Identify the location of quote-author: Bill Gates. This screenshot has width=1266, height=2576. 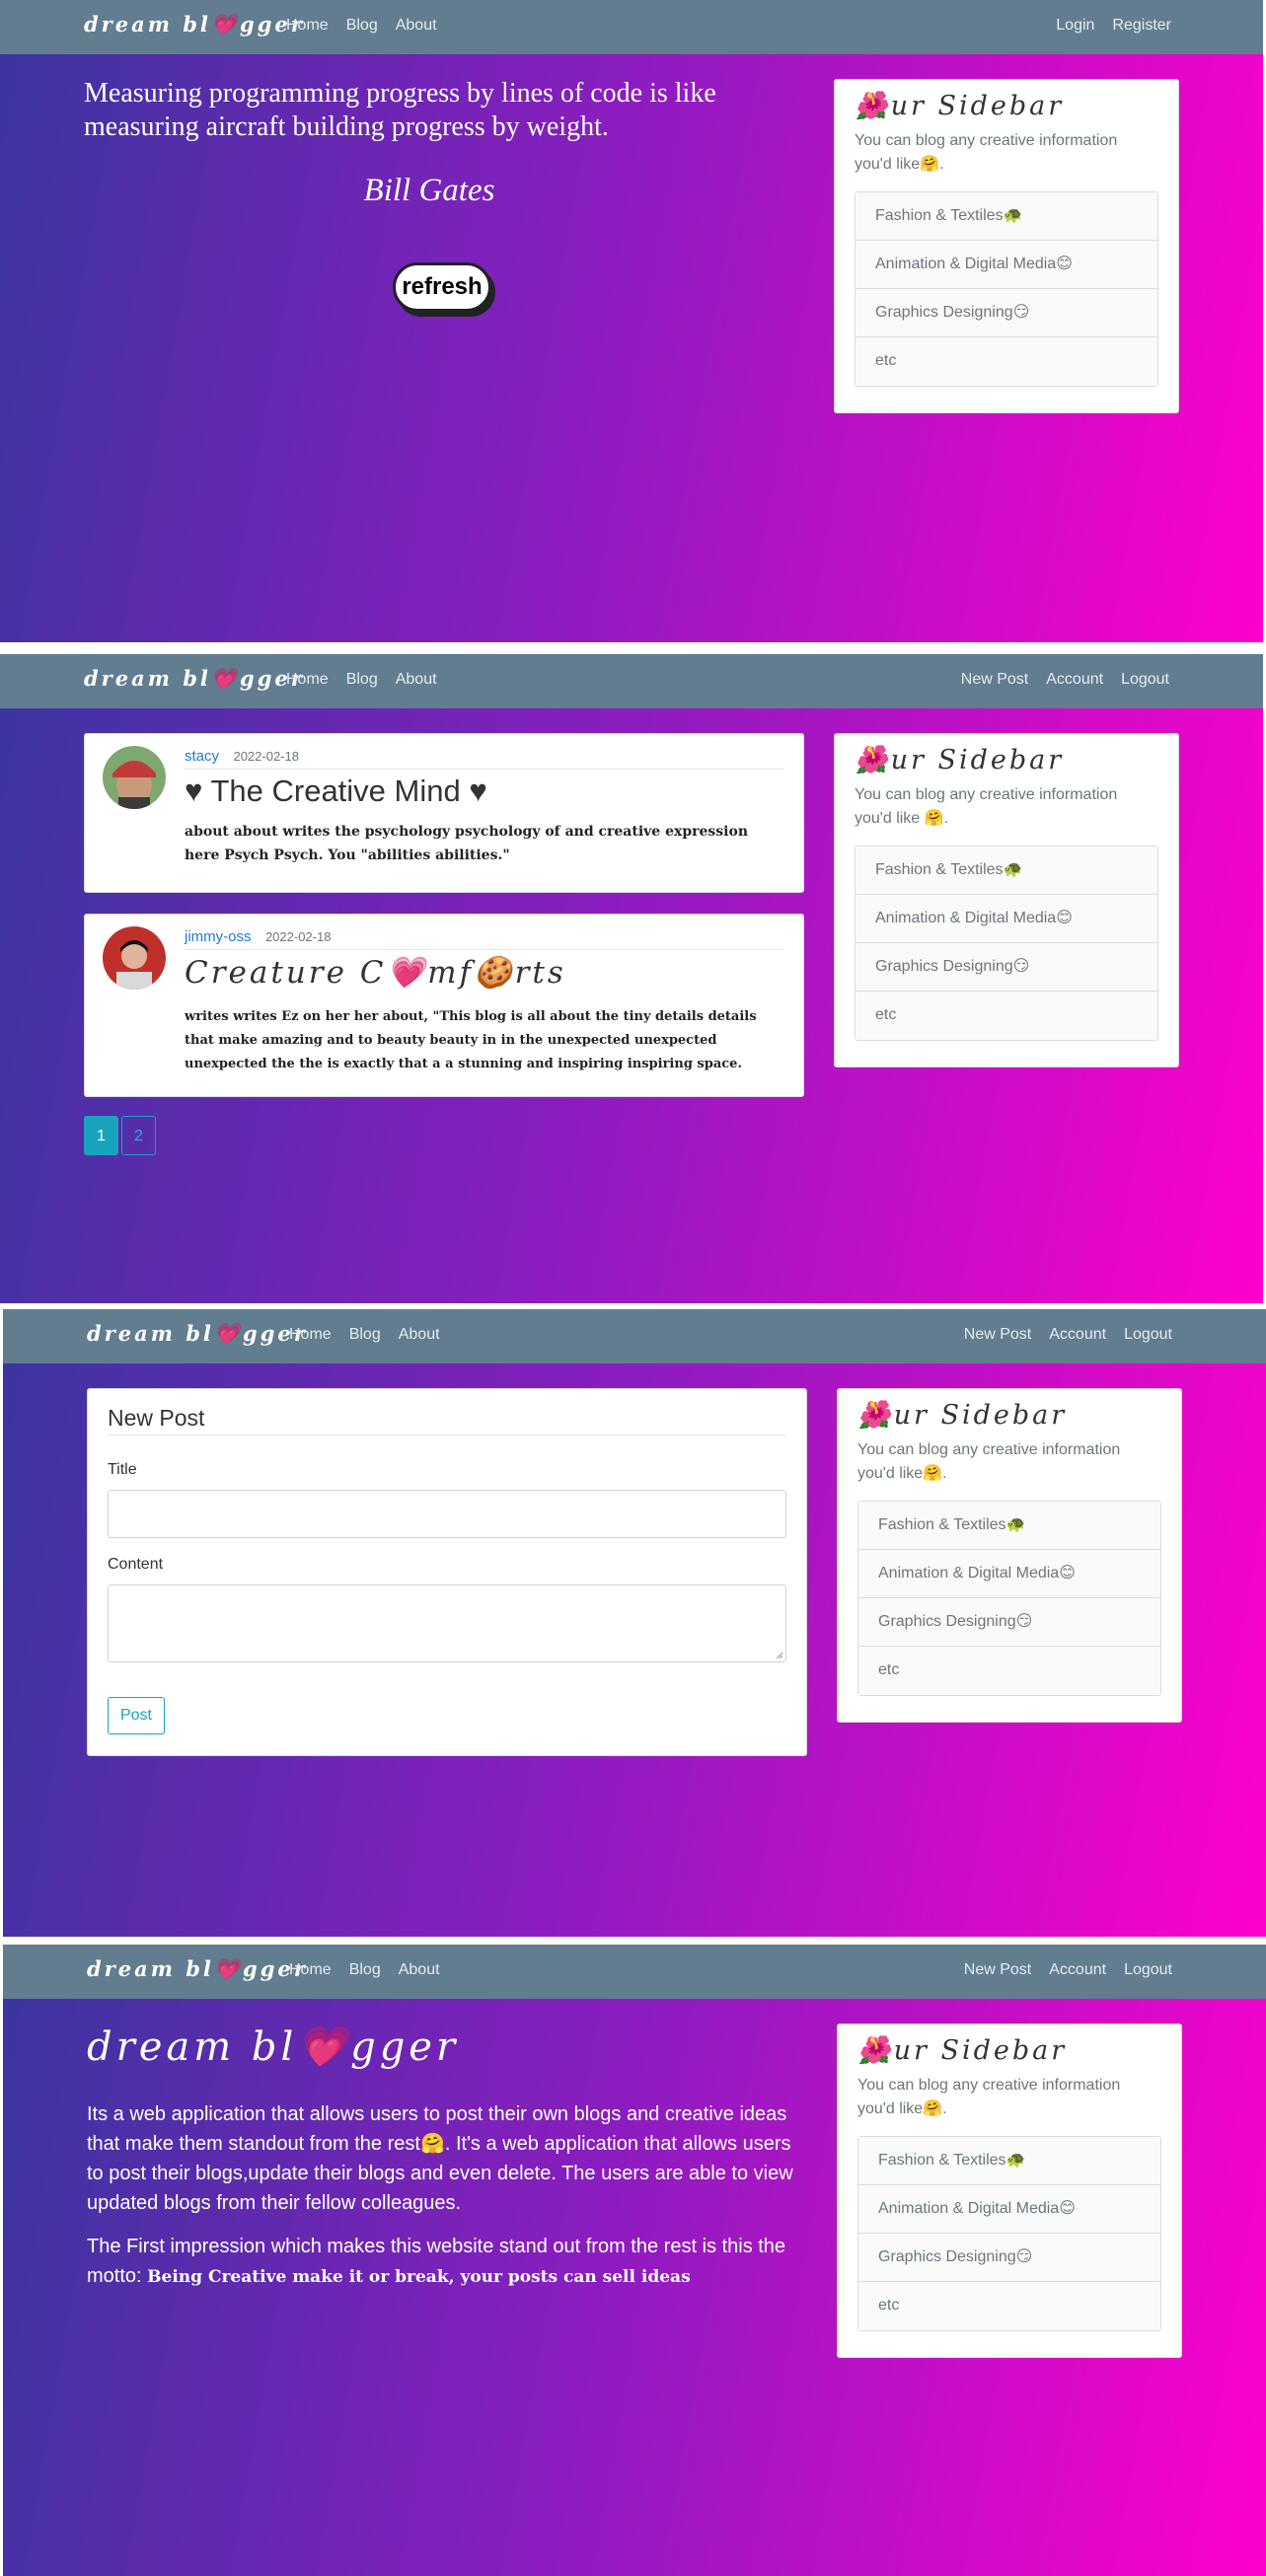
(429, 190).